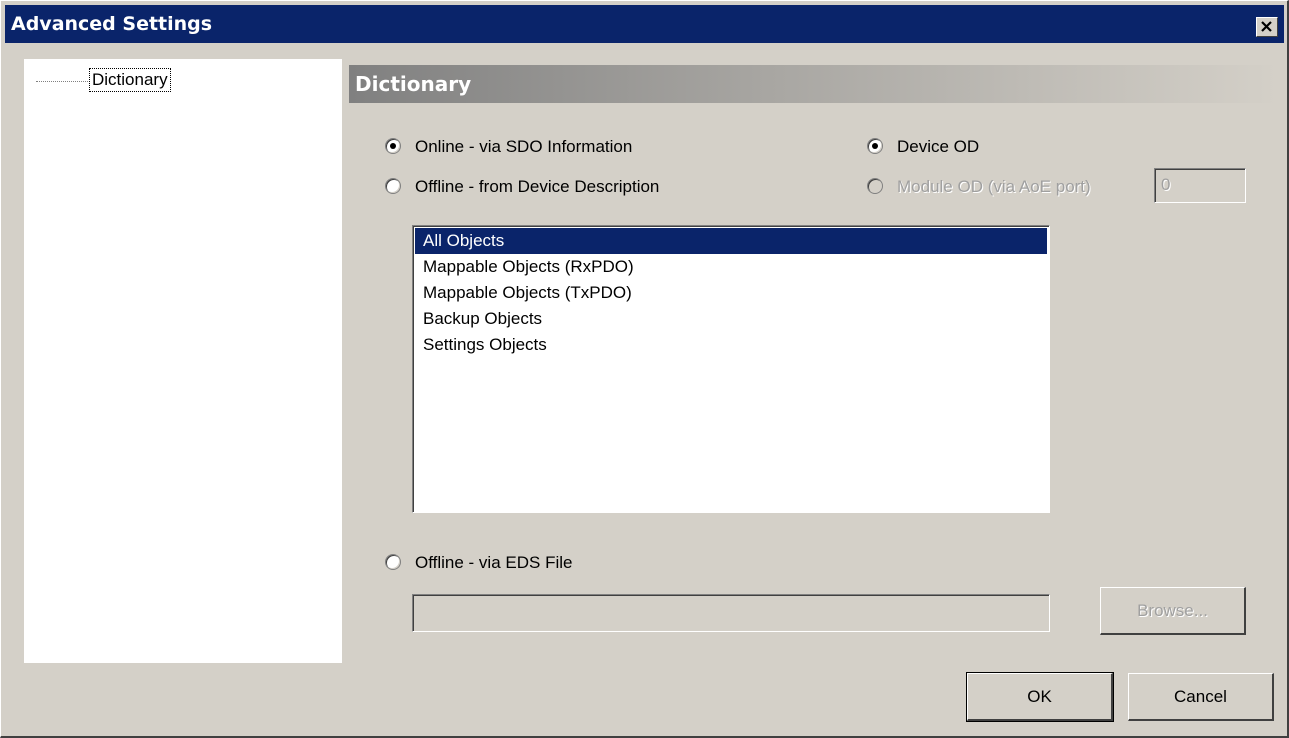  I want to click on cancel-button-label: Cancel, so click(1200, 696).